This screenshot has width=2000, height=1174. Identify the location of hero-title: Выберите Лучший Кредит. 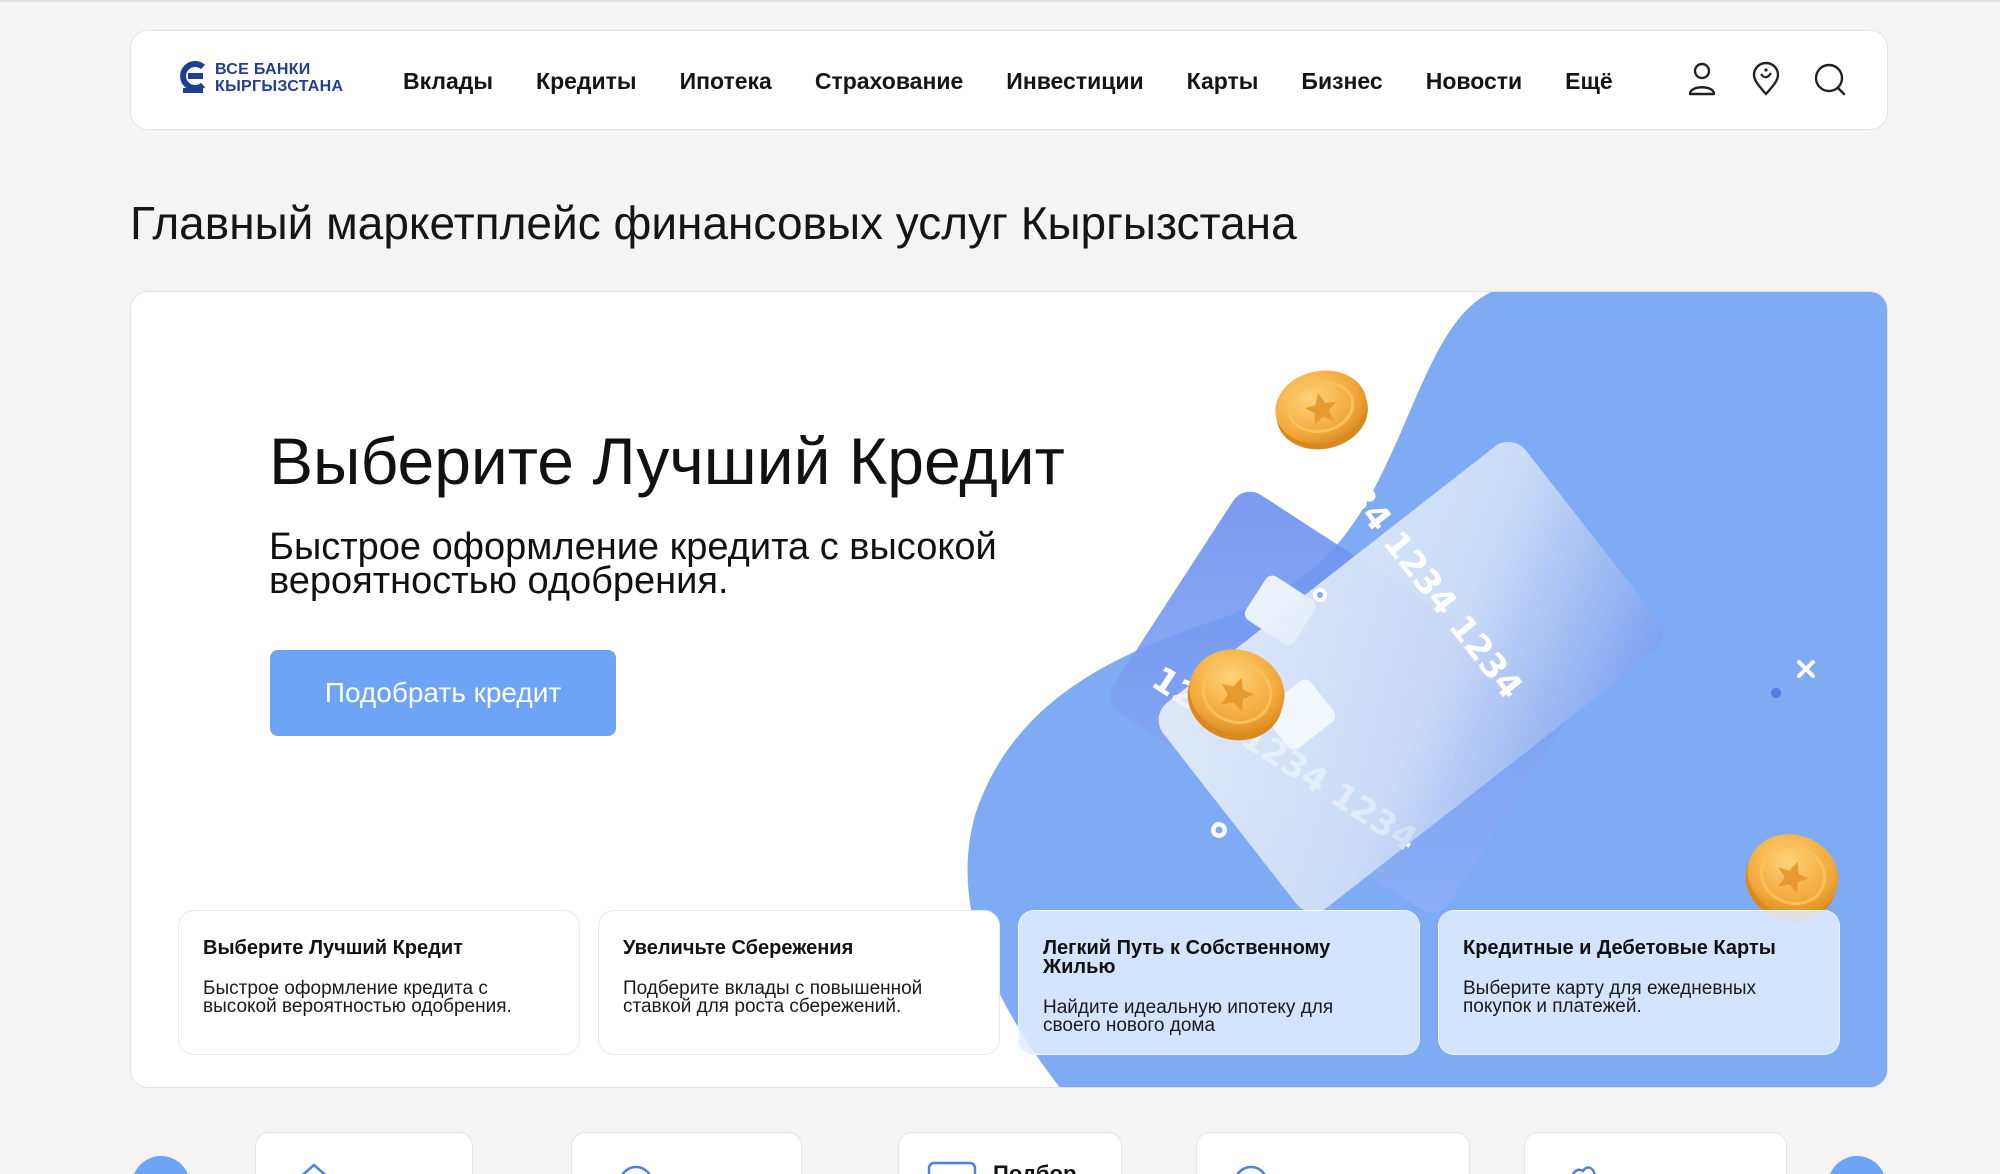
(667, 461).